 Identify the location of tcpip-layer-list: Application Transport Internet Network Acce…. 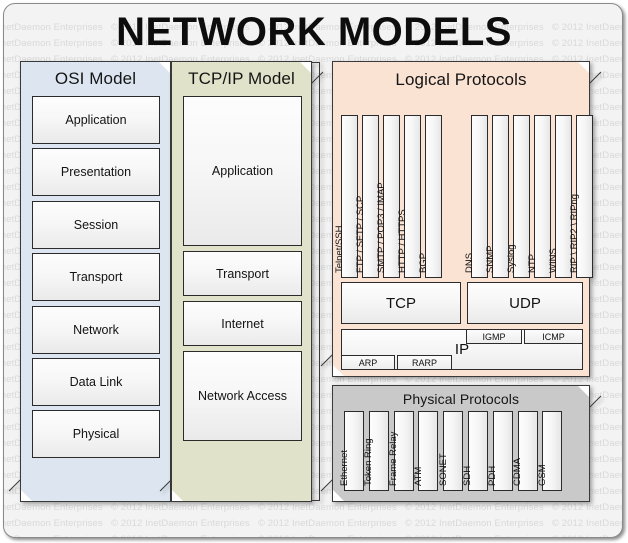
(242, 271).